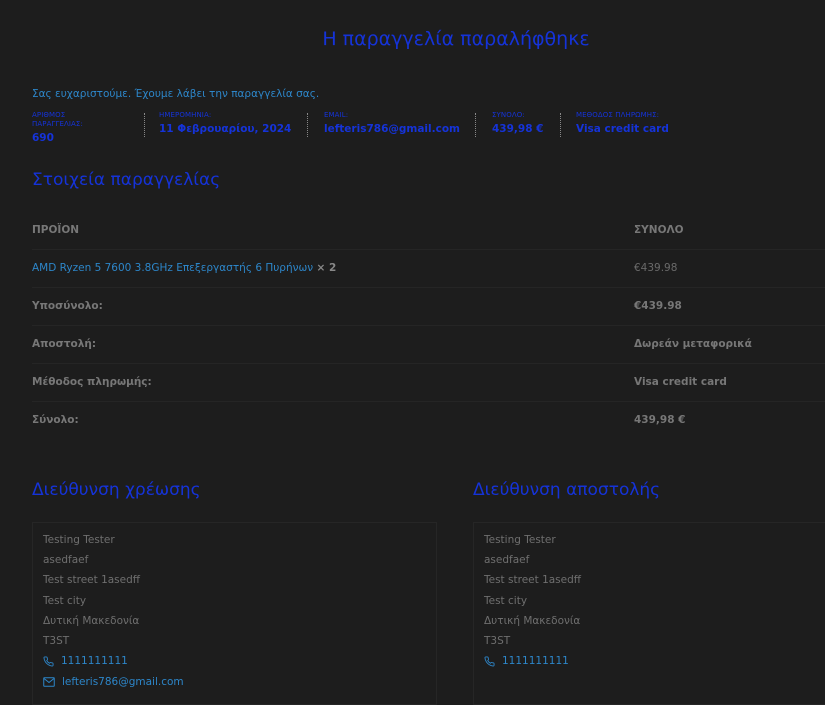 The image size is (825, 705). I want to click on billing-name: Testing Tester, so click(79, 540).